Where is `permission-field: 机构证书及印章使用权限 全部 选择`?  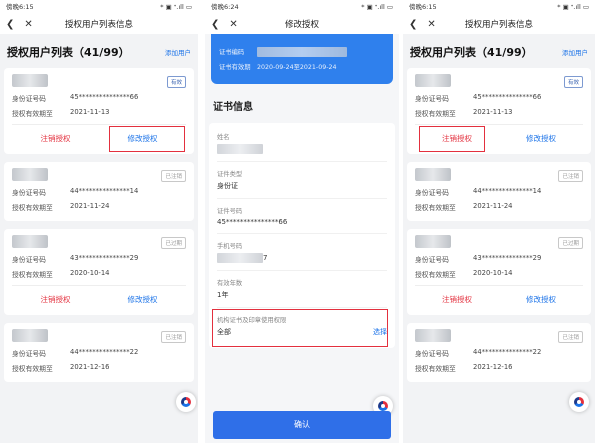 permission-field: 机构证书及印章使用权限 全部 选择 is located at coordinates (300, 327).